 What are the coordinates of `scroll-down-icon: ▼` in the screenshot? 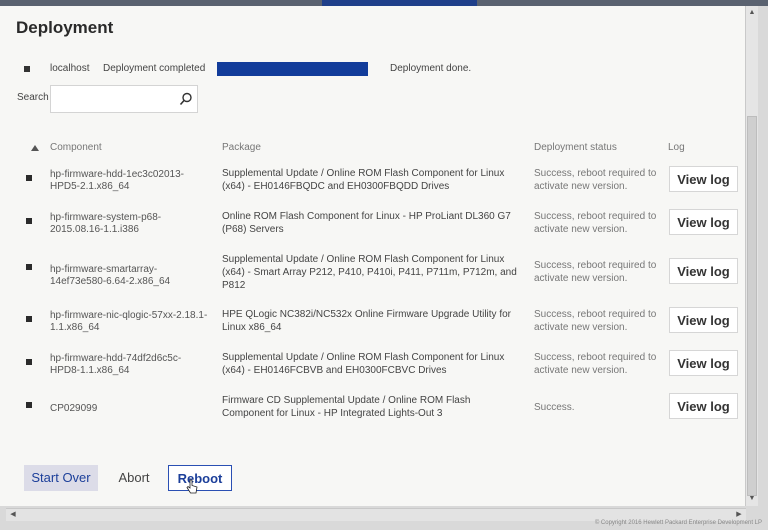 It's located at (752, 499).